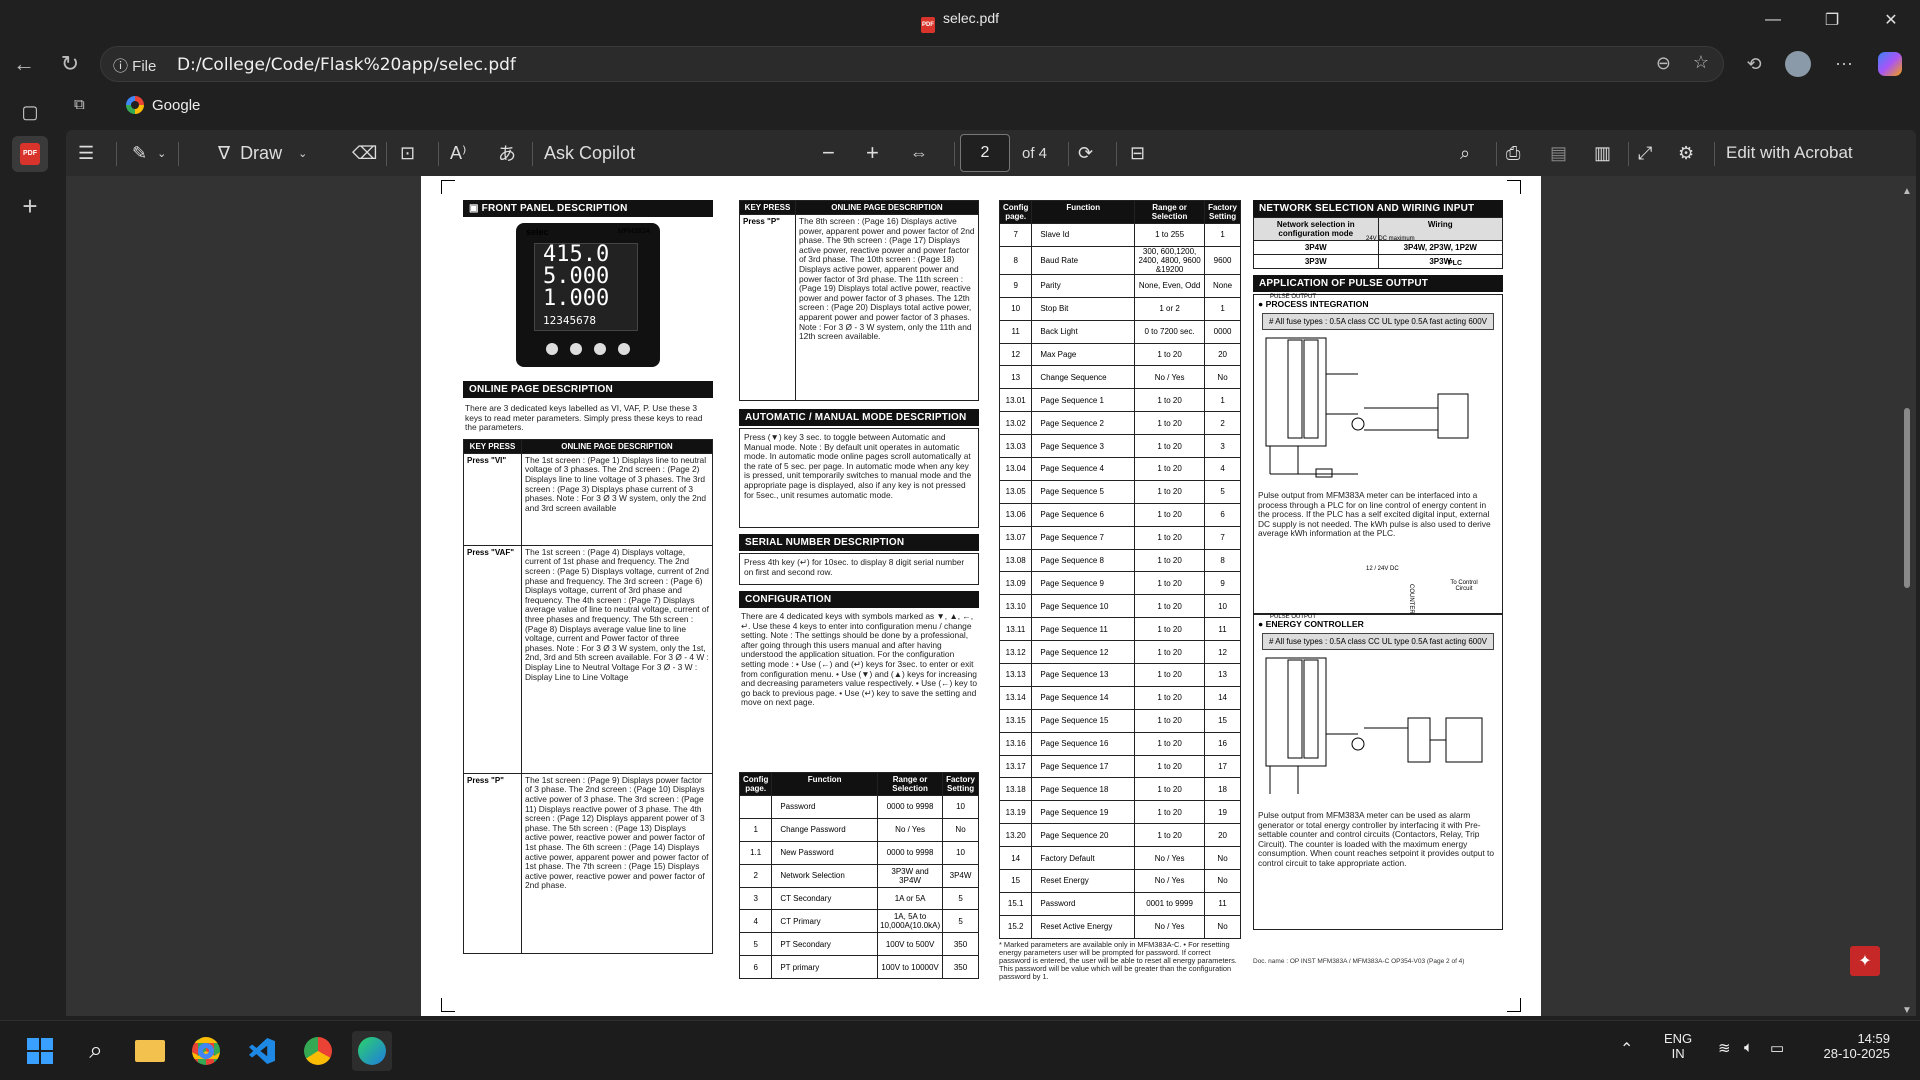  Describe the element at coordinates (30, 112) in the screenshot. I see `tab-actions-icon: ▢` at that location.